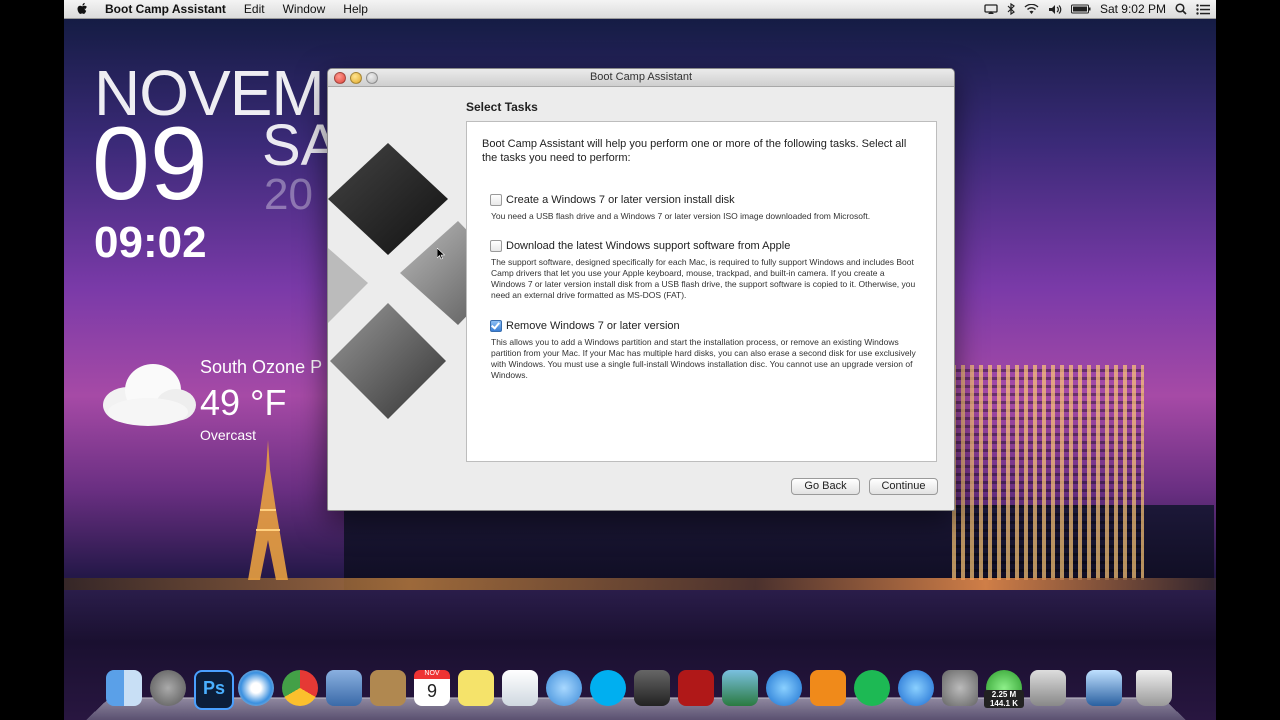 This screenshot has height=720, width=1280. I want to click on menu-help: Help, so click(355, 9).